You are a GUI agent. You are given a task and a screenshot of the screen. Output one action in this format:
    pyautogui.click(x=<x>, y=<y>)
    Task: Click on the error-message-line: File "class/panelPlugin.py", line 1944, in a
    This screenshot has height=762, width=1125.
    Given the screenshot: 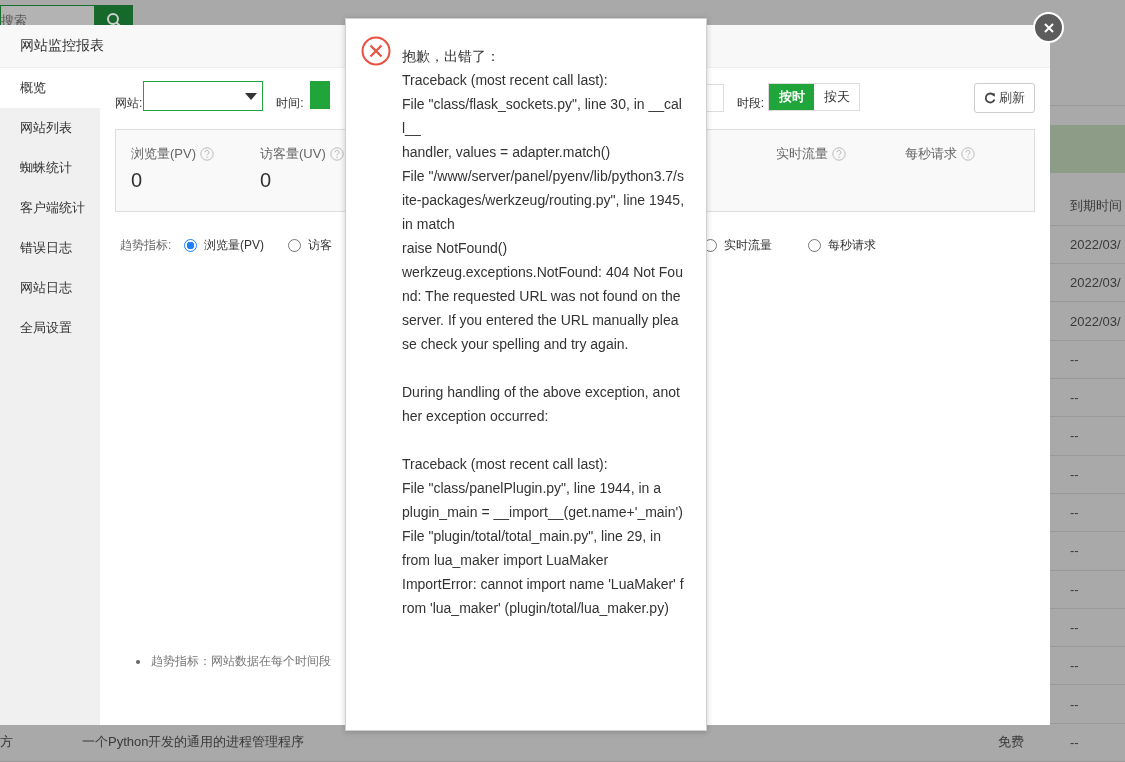 What is the action you would take?
    pyautogui.click(x=532, y=488)
    